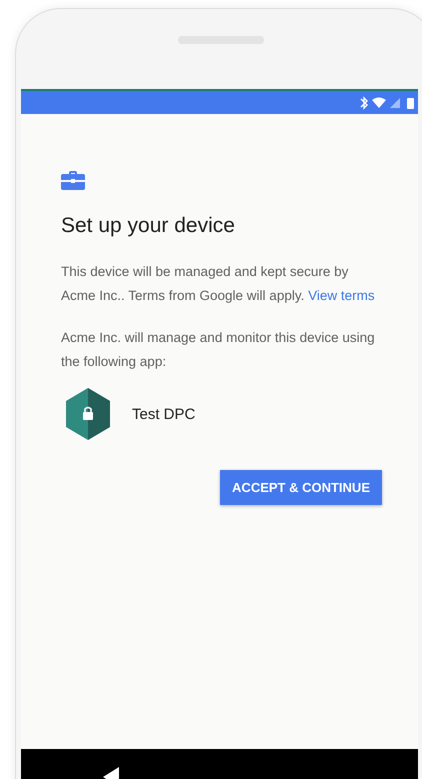 The image size is (422, 779). What do you see at coordinates (218, 350) in the screenshot?
I see `body-paragraph: Acme Inc. will manage and monitor this device using the following app:` at bounding box center [218, 350].